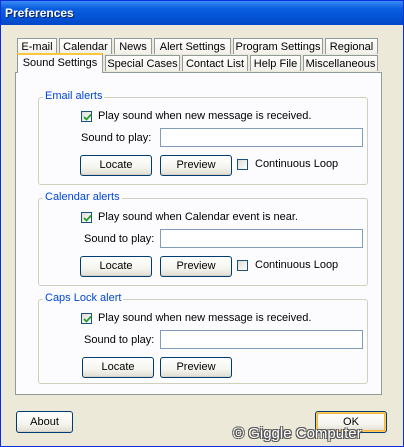 Image resolution: width=404 pixels, height=447 pixels. What do you see at coordinates (133, 46) in the screenshot?
I see `tab-news: News` at bounding box center [133, 46].